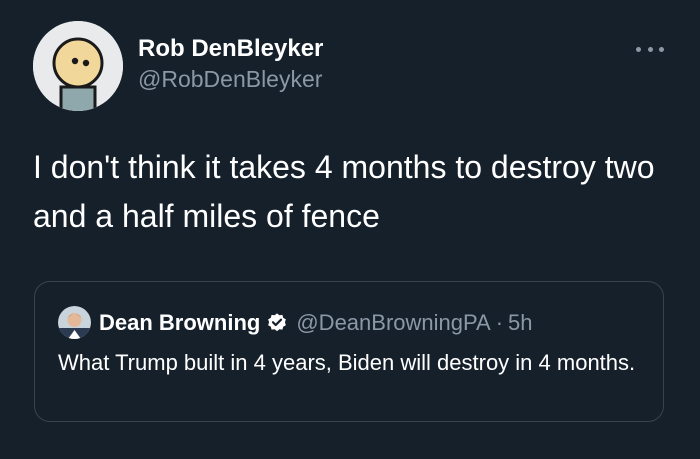  Describe the element at coordinates (230, 64) in the screenshot. I see `author-info: Rob DenBleyker @RobDenBleyker` at that location.